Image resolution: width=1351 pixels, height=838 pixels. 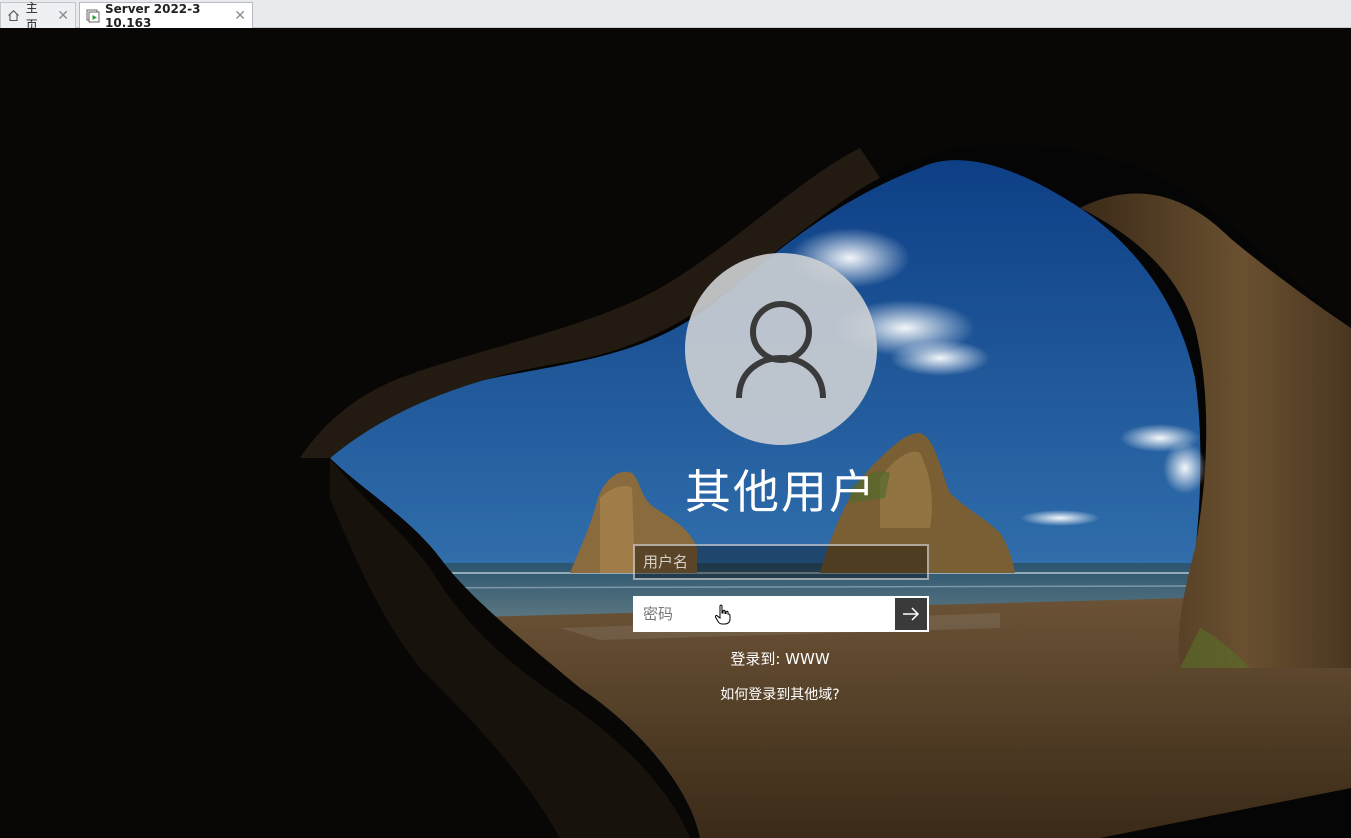 I want to click on signin-domain-label: 登录到: WWW, so click(x=780, y=659).